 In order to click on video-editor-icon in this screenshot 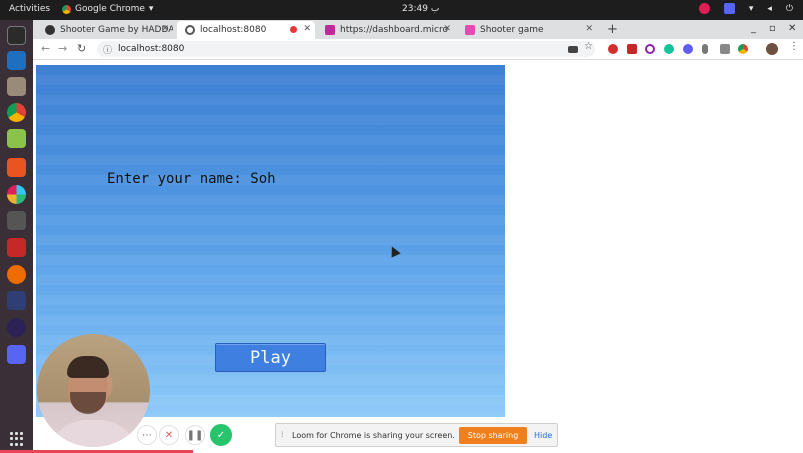, I will do `click(16, 220)`.